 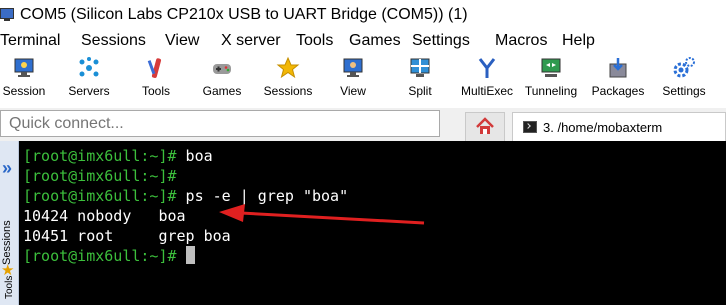 I want to click on tools-side-tab: Tools, so click(x=9, y=287).